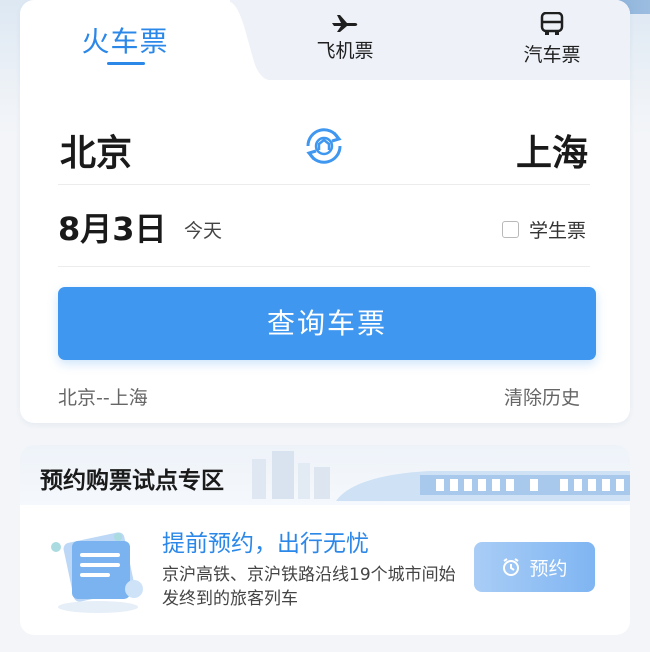  What do you see at coordinates (345, 23) in the screenshot?
I see `airplane-icon` at bounding box center [345, 23].